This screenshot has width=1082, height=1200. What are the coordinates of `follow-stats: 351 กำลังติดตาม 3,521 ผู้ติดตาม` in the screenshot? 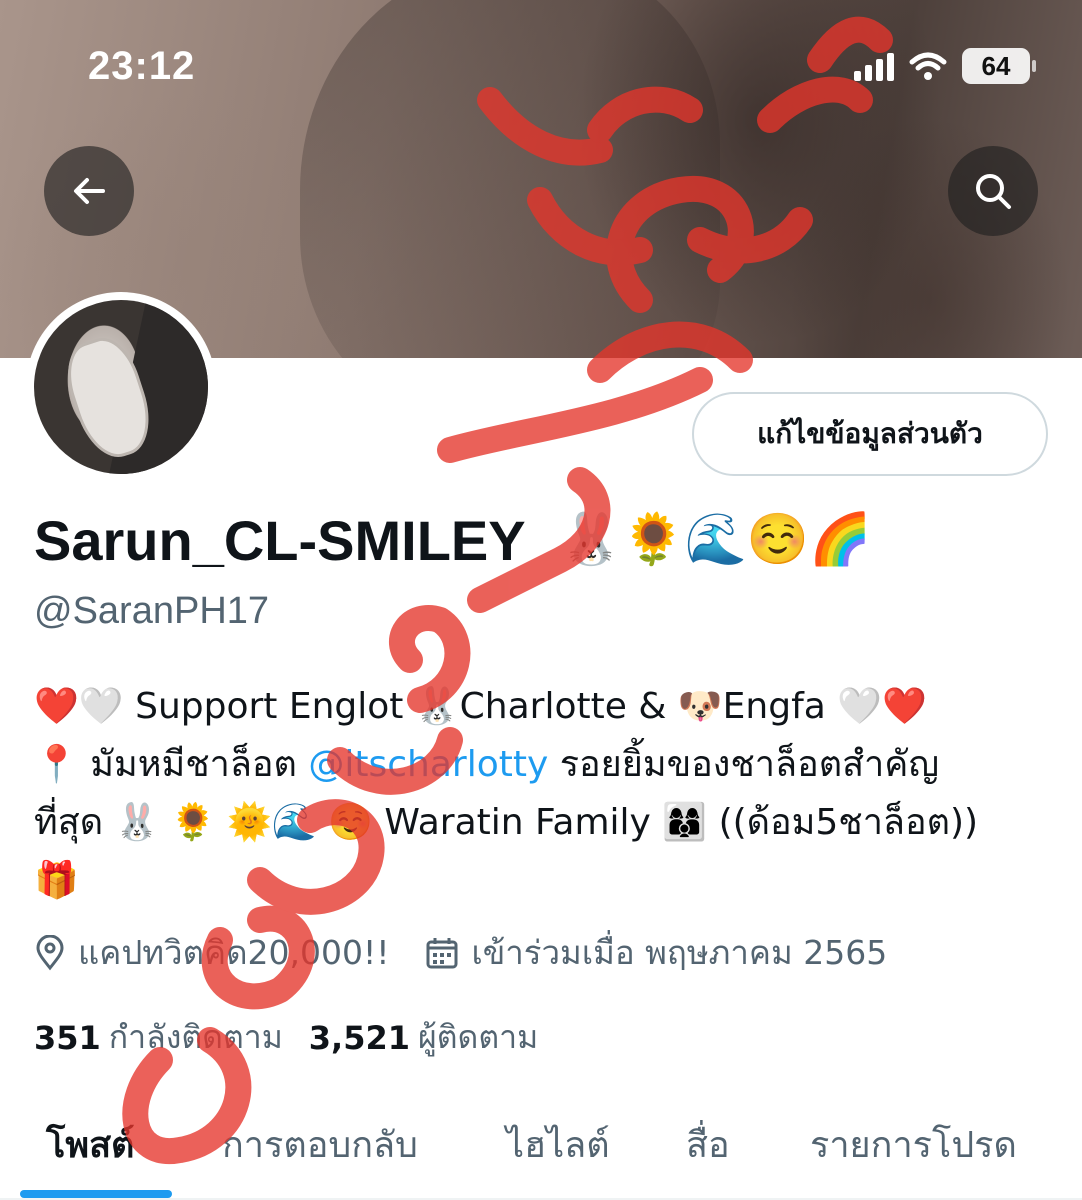 It's located at (299, 1037).